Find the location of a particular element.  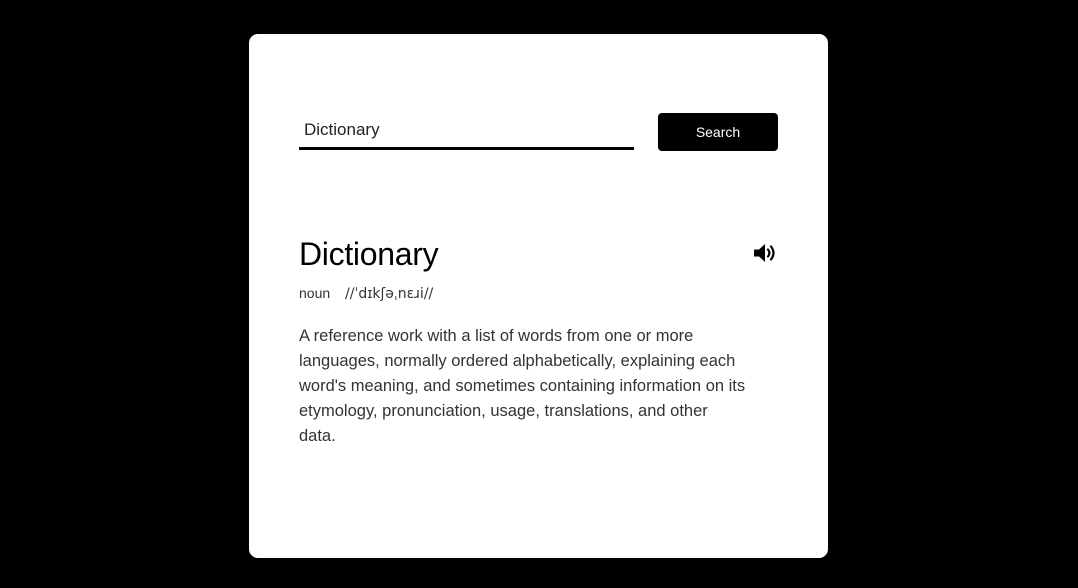

search-input is located at coordinates (466, 131).